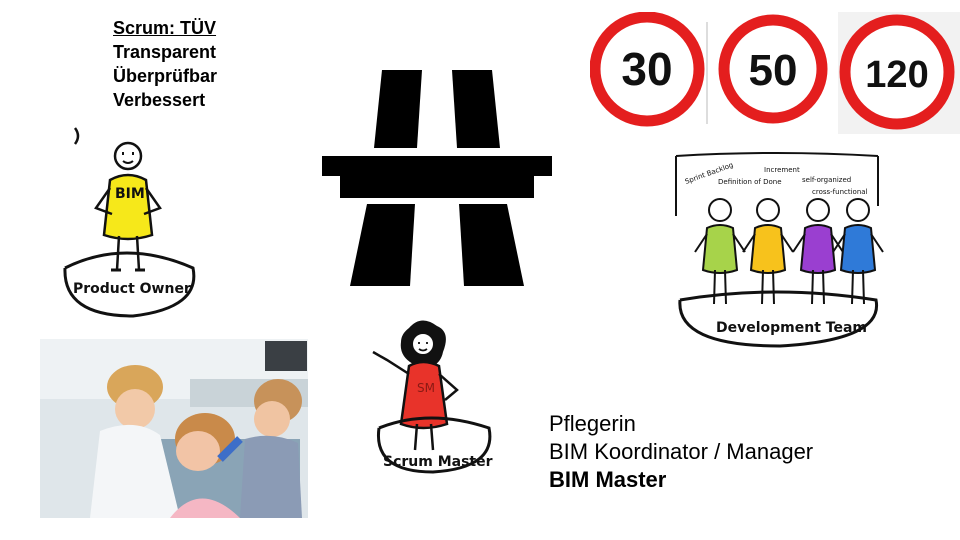 This screenshot has height=540, width=960. I want to click on product-owner-label: Product Owner, so click(132, 289).